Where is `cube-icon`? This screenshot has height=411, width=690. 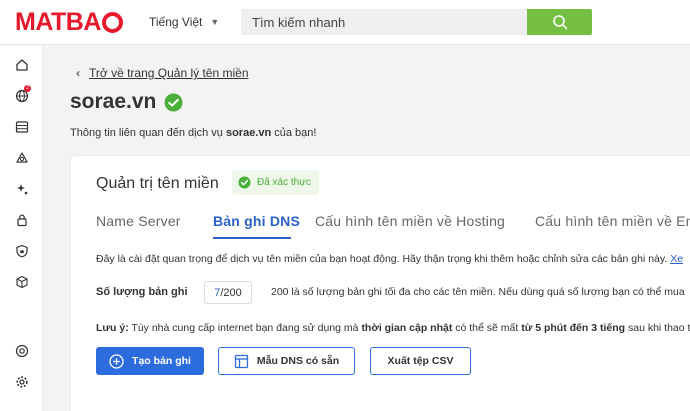
cube-icon is located at coordinates (21, 282).